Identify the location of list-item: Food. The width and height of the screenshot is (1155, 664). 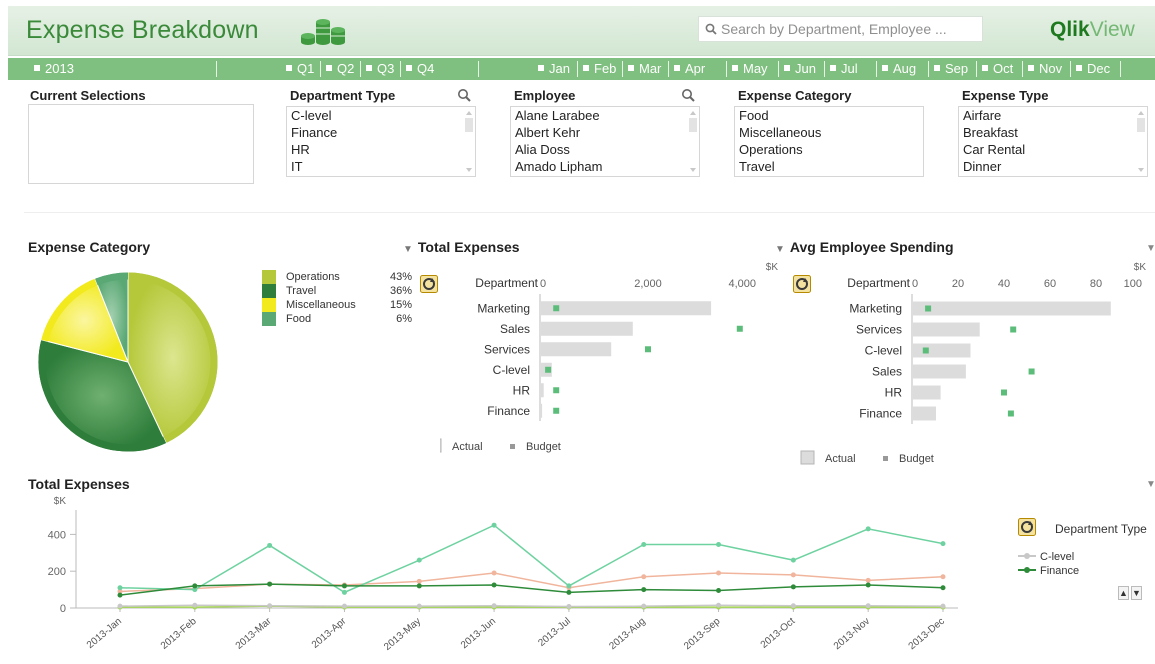
(829, 115).